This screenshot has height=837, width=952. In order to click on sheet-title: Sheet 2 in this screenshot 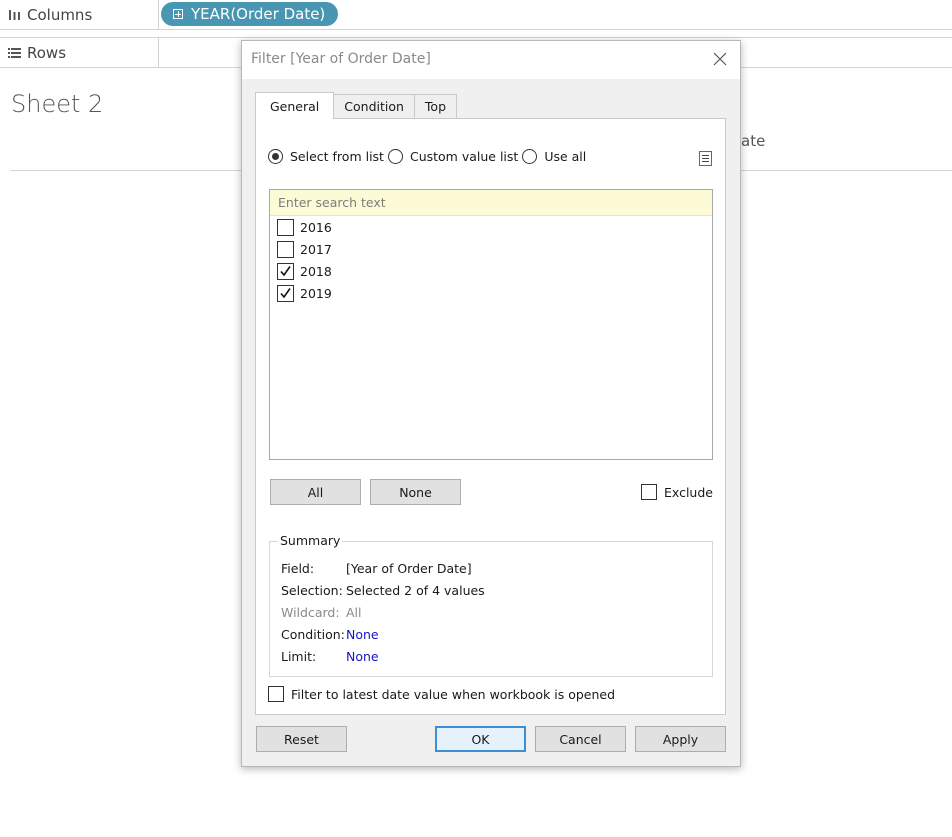, I will do `click(57, 104)`.